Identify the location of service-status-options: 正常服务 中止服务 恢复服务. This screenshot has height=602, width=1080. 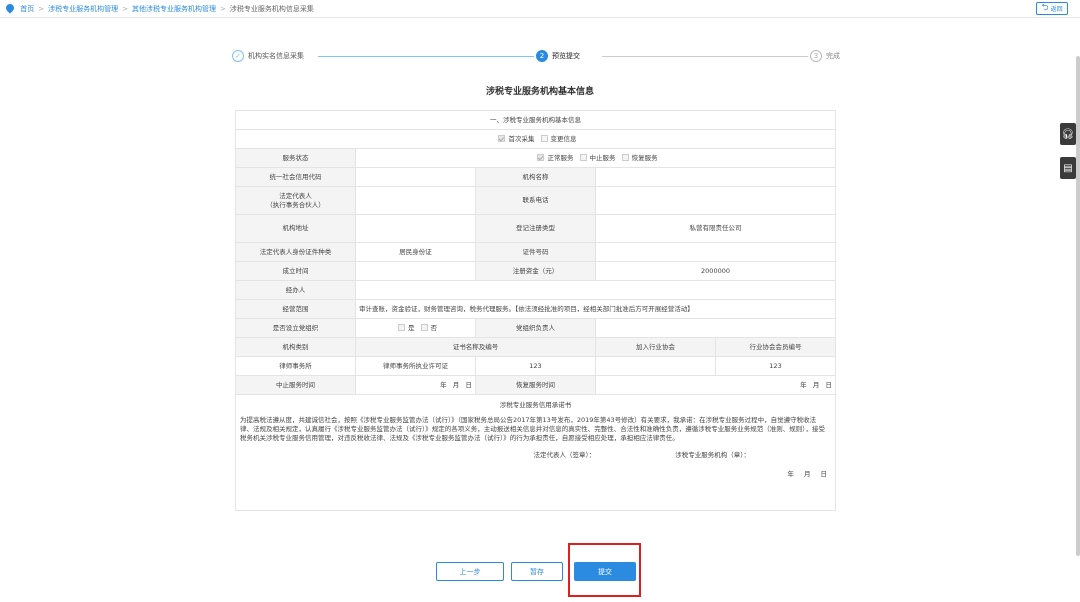
(595, 158).